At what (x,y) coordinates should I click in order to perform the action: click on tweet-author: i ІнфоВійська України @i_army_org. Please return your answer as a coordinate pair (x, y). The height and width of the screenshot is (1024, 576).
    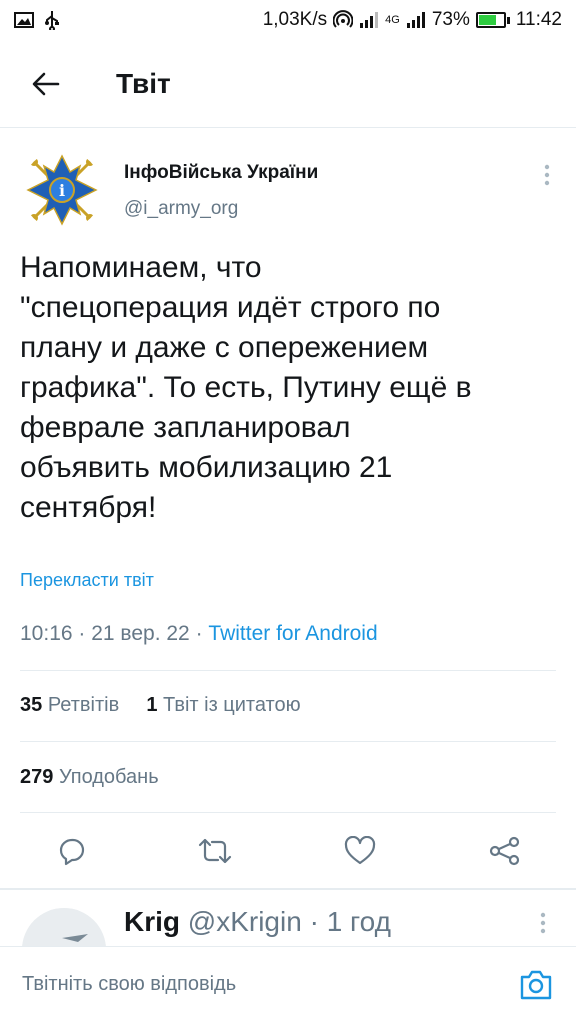
    Looking at the image, I should click on (292, 190).